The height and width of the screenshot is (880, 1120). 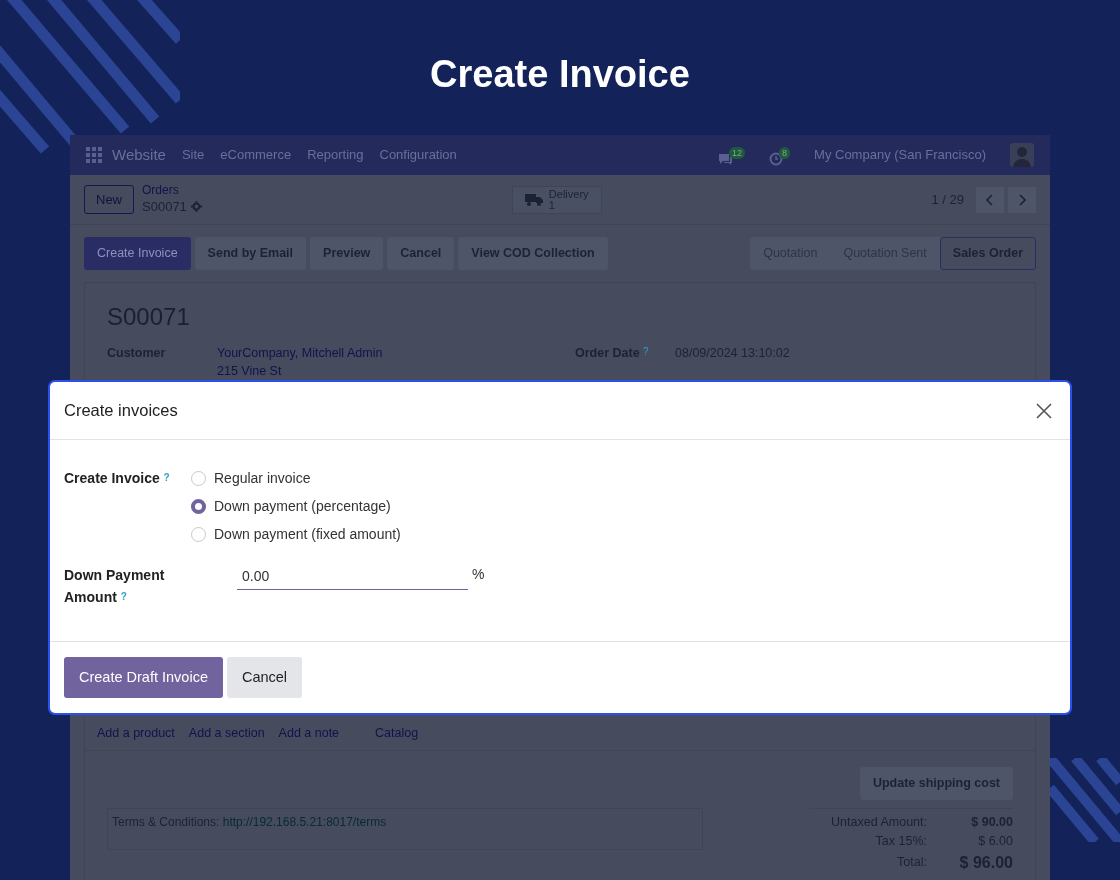 I want to click on messages-button: 12, so click(x=732, y=155).